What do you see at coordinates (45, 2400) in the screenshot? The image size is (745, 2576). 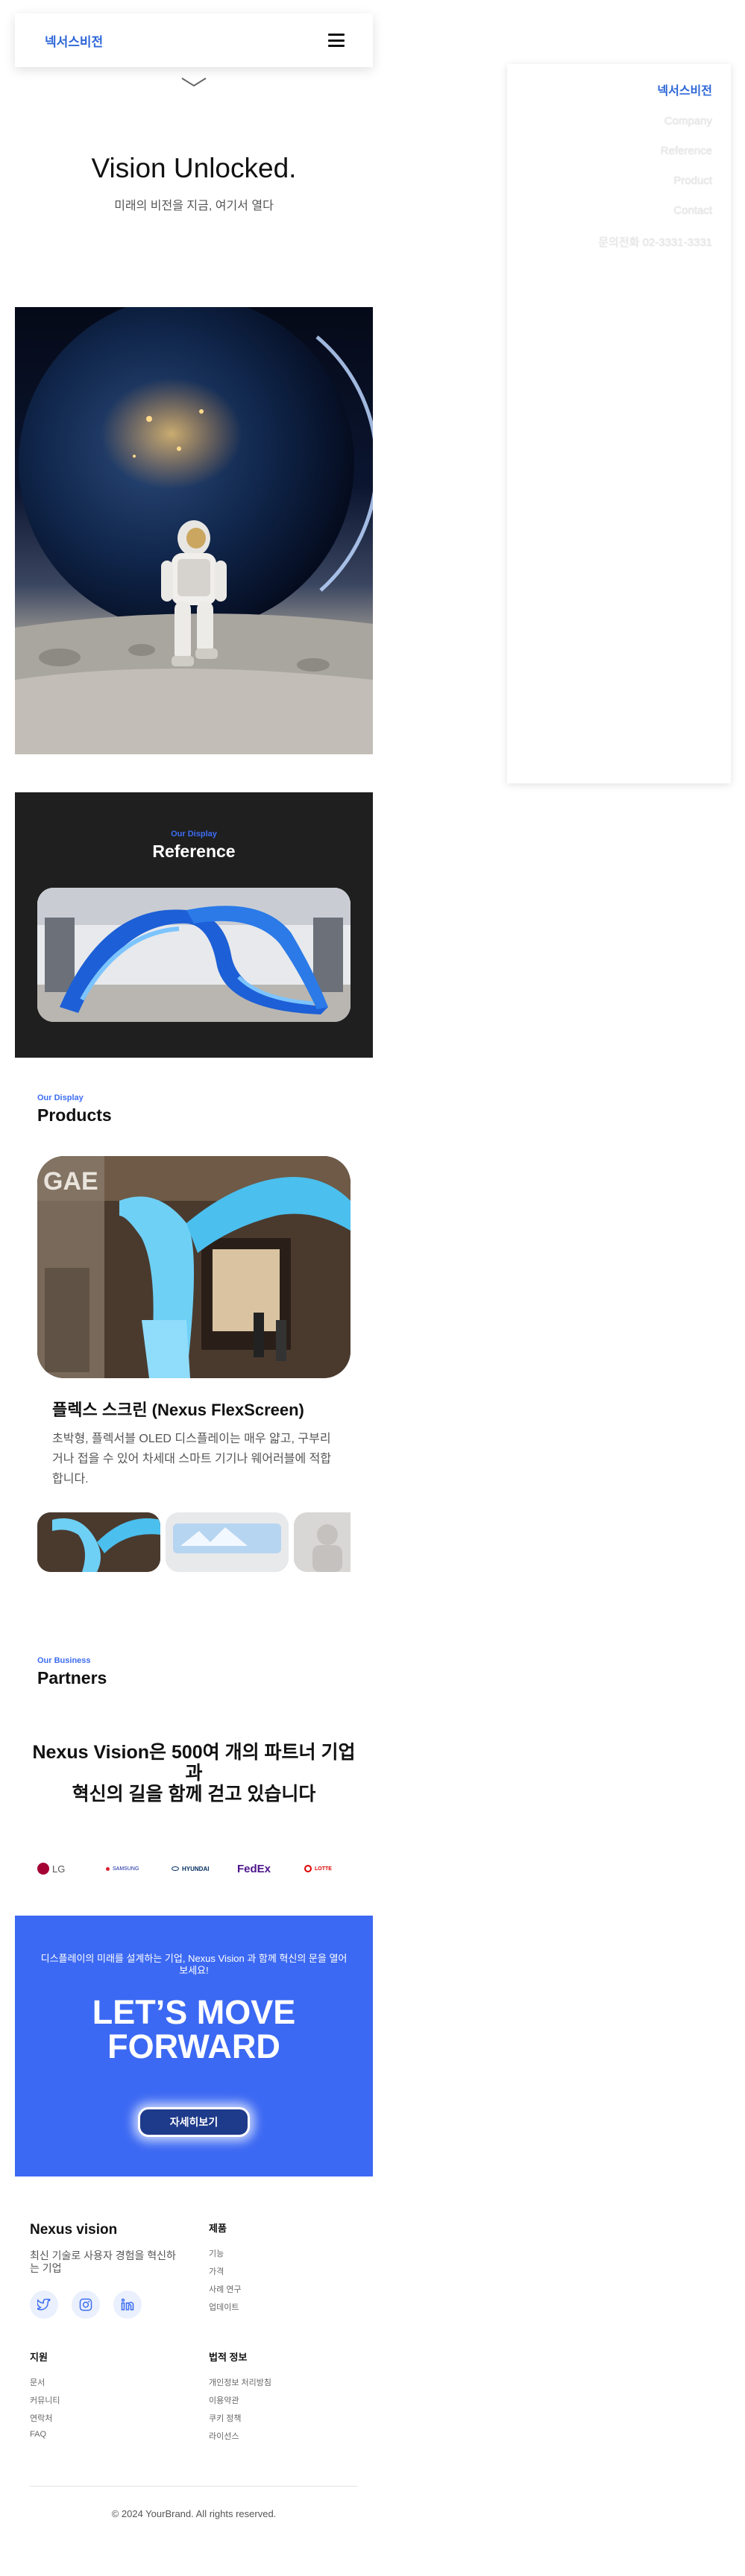 I see `footer-link: 커뮤니티` at bounding box center [45, 2400].